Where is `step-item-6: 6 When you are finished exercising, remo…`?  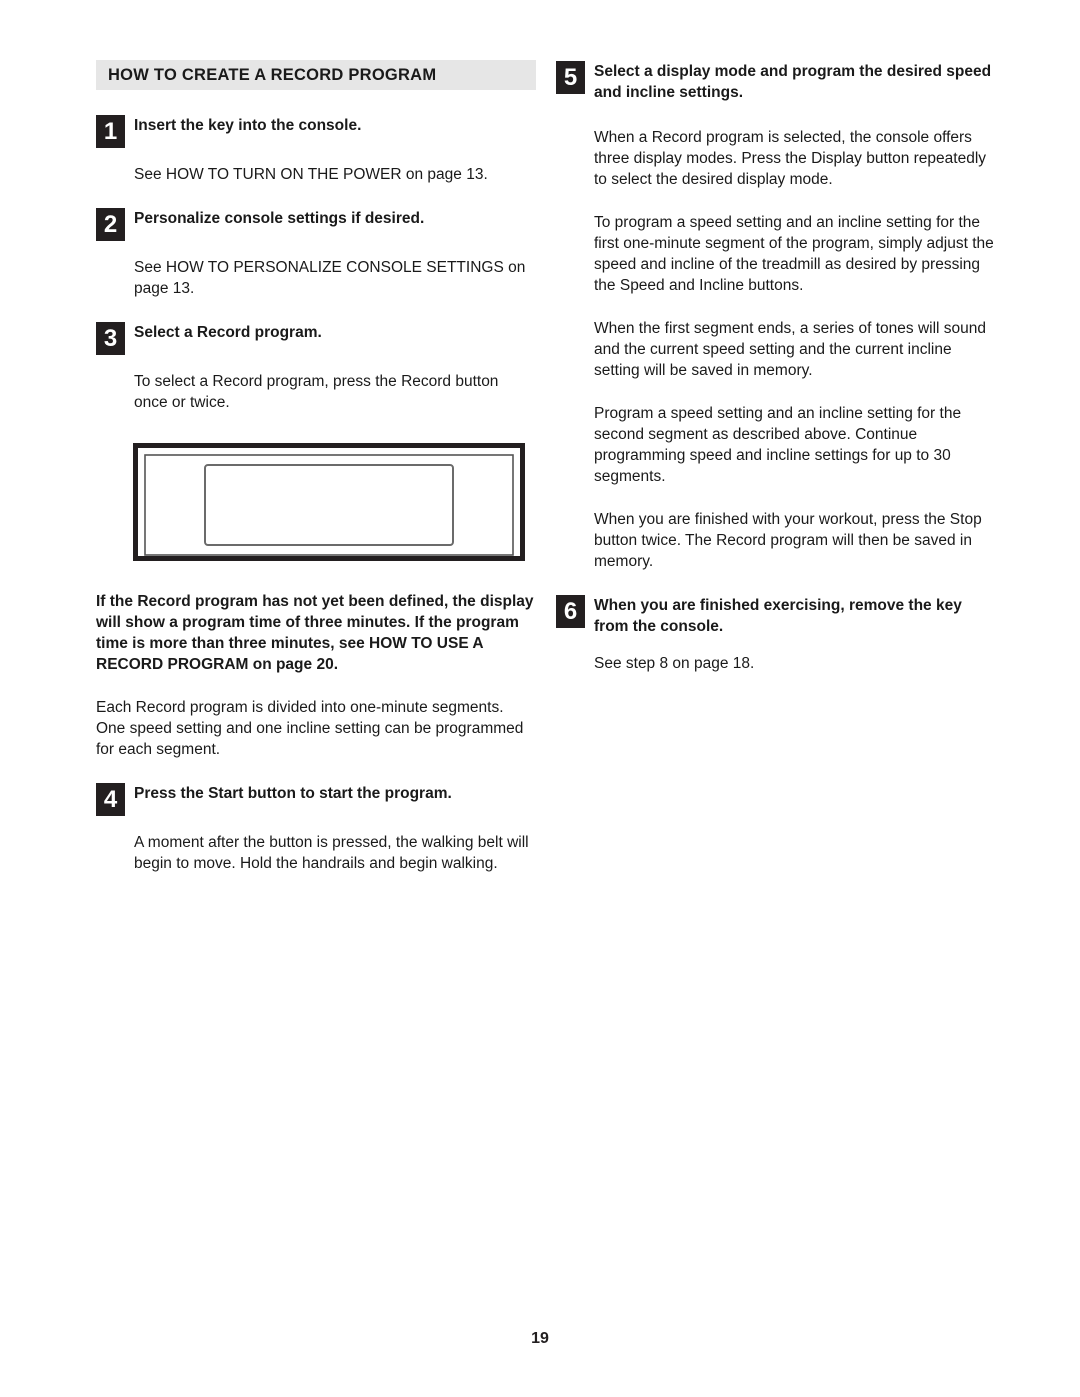
step-item-6: 6 When you are finished exercising, remo… is located at coordinates (776, 615).